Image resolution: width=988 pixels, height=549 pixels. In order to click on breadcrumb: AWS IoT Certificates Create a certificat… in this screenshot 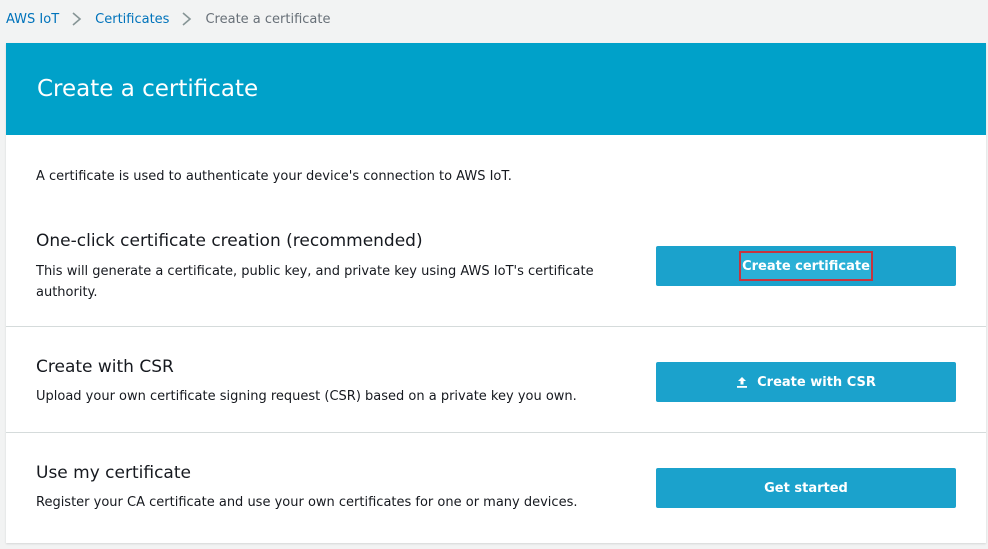, I will do `click(168, 19)`.